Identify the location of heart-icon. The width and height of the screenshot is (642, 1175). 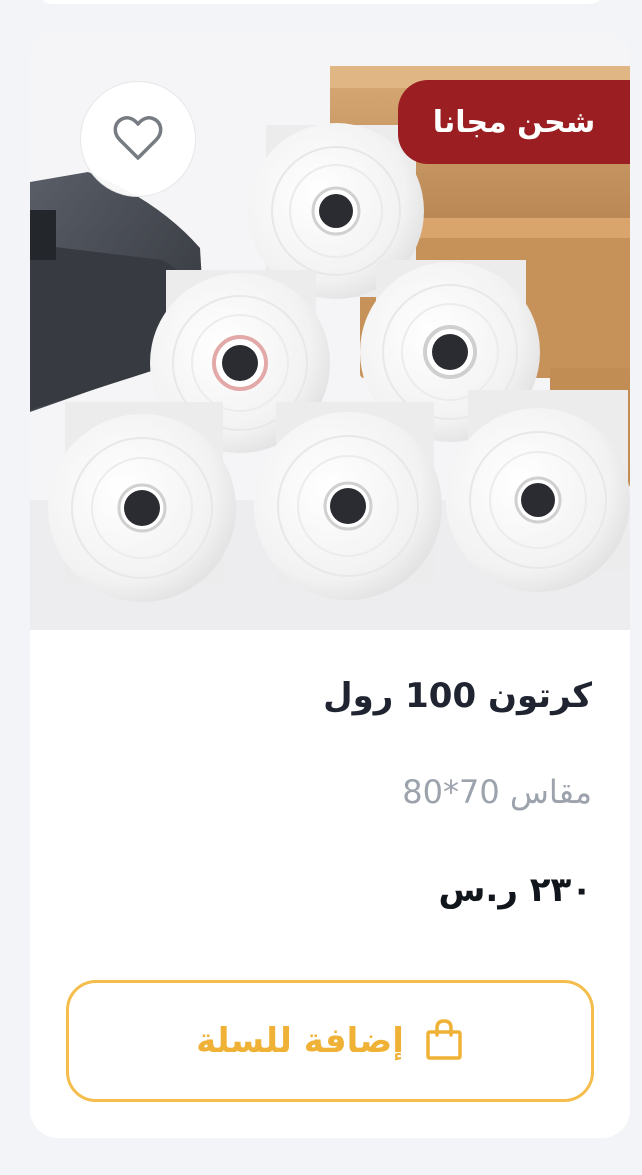
(138, 138).